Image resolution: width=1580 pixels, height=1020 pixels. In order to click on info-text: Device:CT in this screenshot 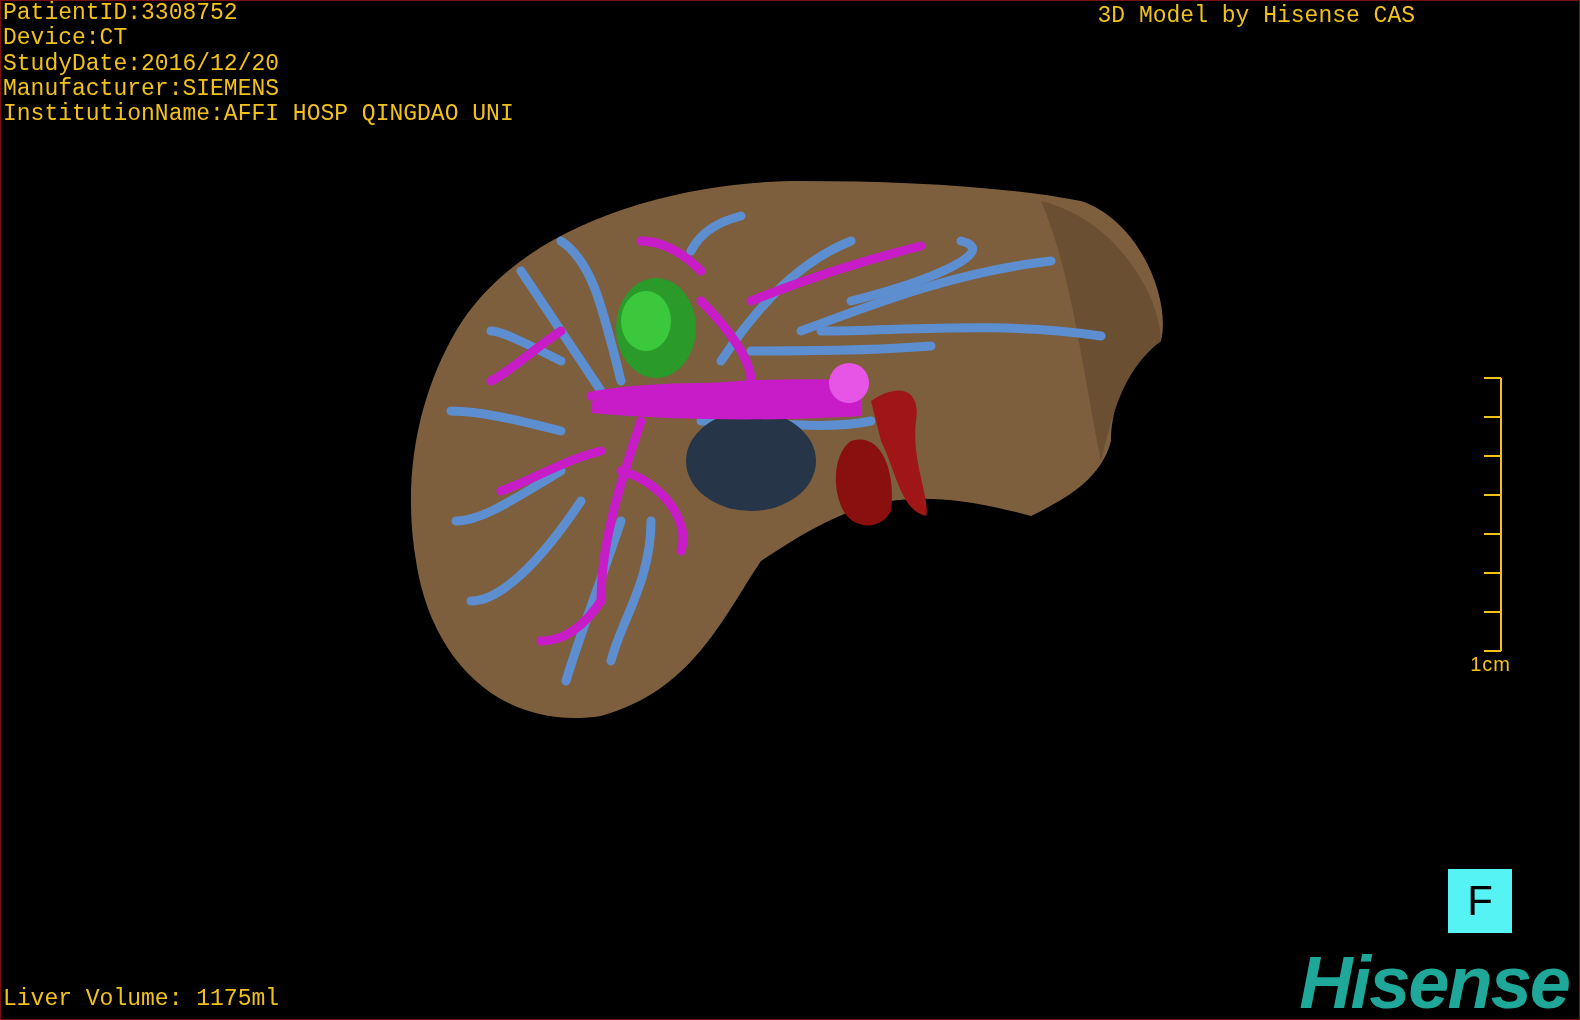, I will do `click(66, 39)`.